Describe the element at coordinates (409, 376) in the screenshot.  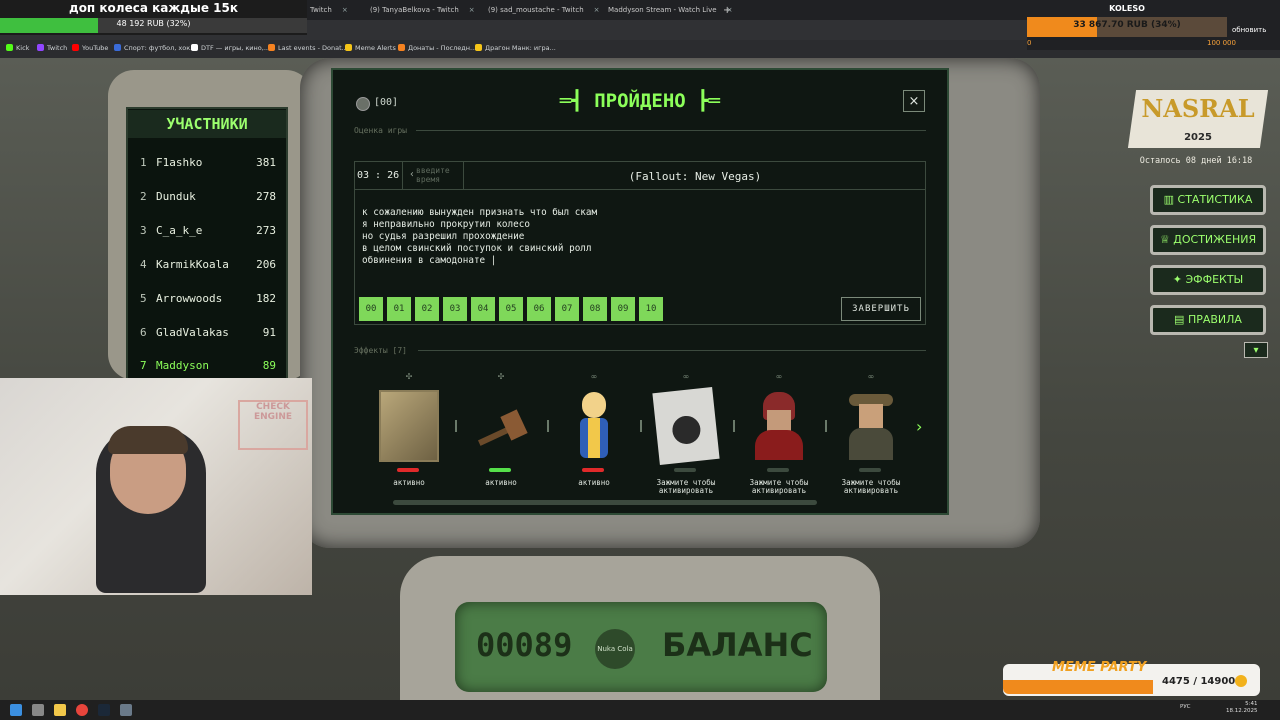
I see `pin-icon: ✣` at that location.